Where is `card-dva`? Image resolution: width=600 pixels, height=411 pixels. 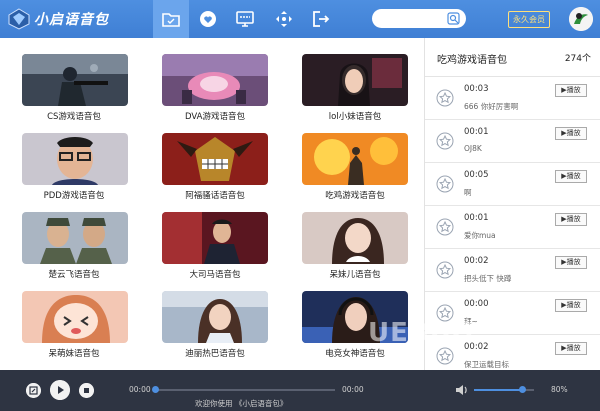 card-dva is located at coordinates (215, 80).